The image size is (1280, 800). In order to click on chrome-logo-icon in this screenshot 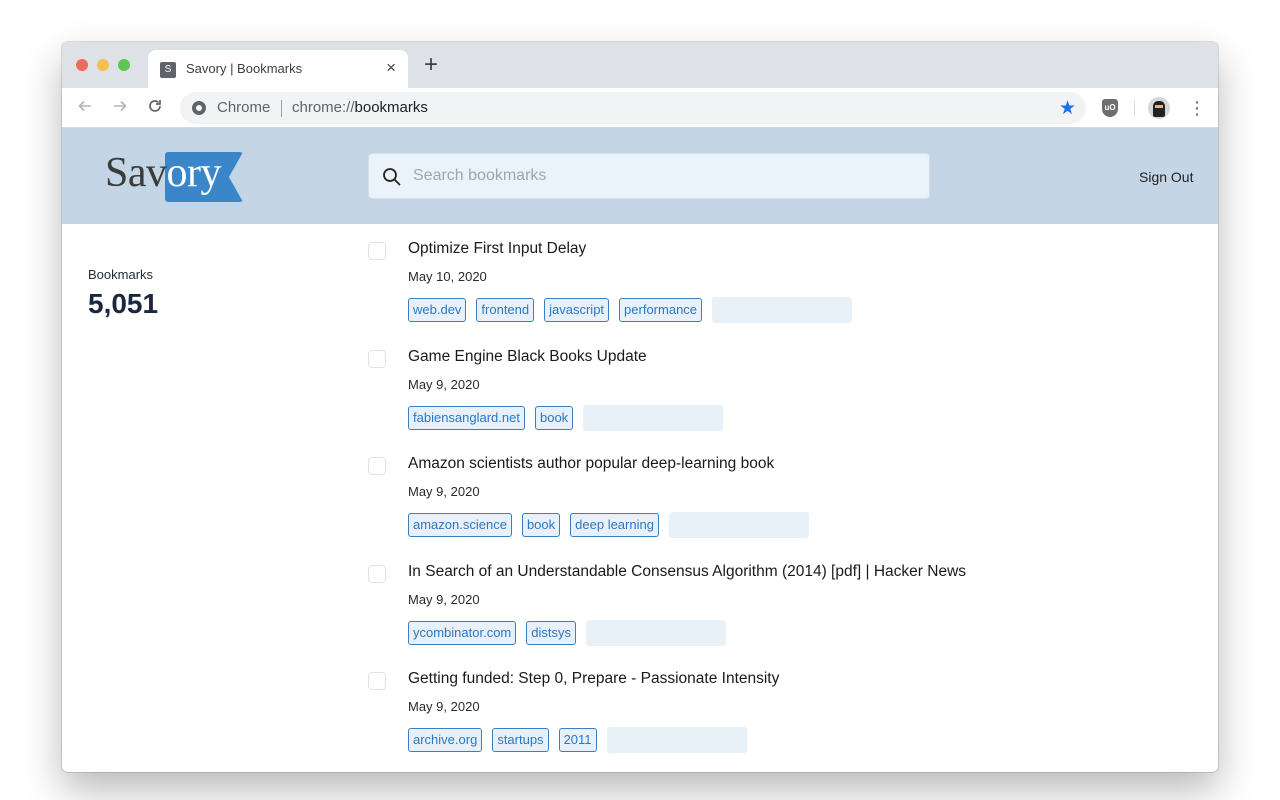, I will do `click(199, 108)`.